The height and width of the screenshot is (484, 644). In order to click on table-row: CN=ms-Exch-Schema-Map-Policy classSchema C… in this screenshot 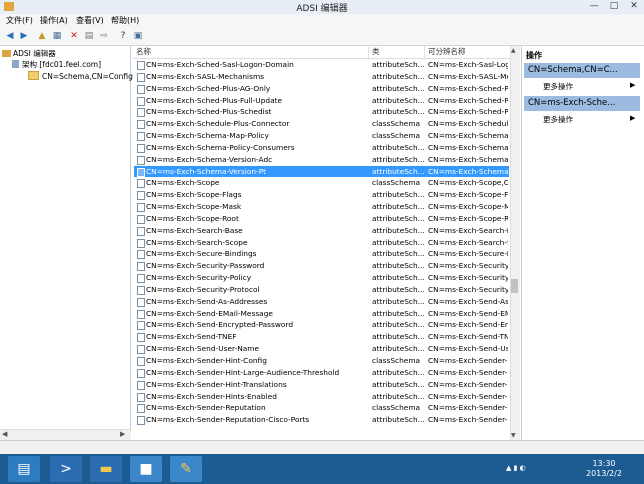, I will do `click(321, 136)`.